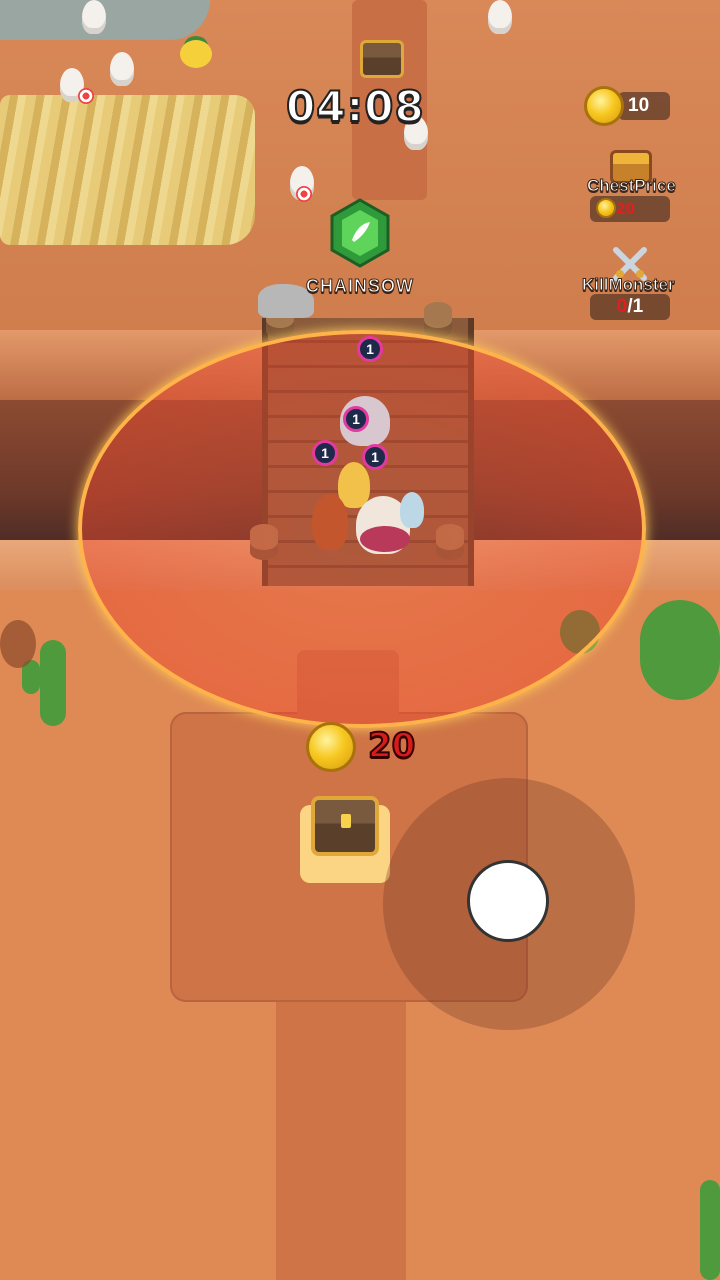 This screenshot has height=1280, width=720. I want to click on kill-monster-label: KillMonster, so click(629, 285).